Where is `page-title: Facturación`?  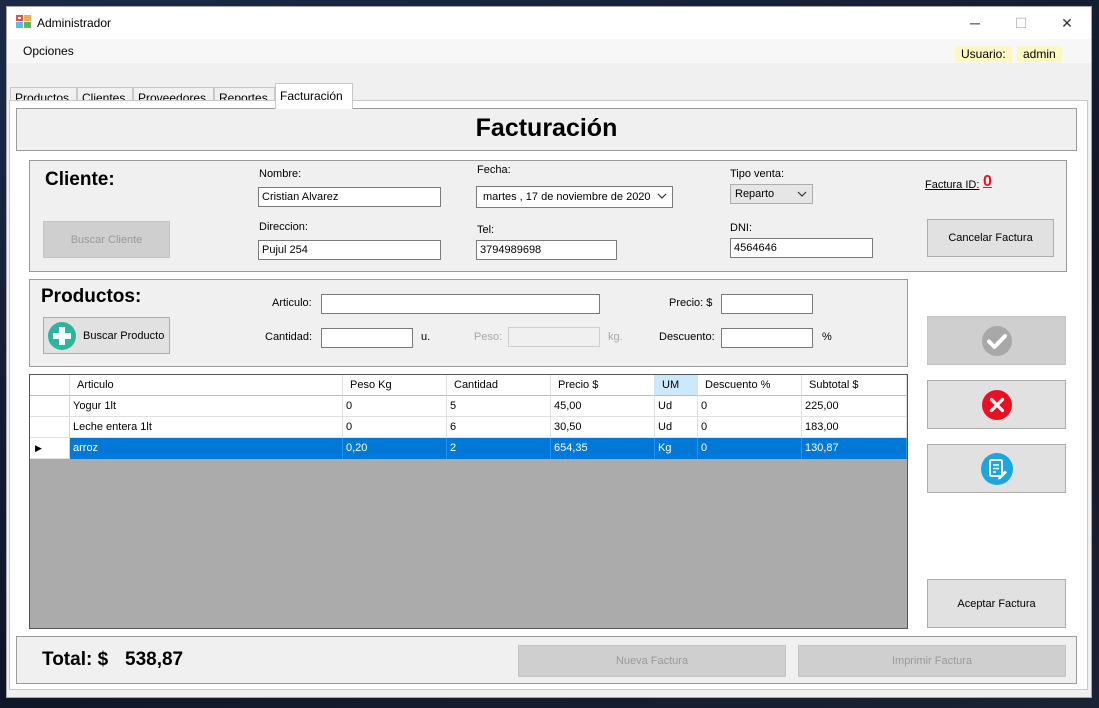 page-title: Facturación is located at coordinates (546, 128).